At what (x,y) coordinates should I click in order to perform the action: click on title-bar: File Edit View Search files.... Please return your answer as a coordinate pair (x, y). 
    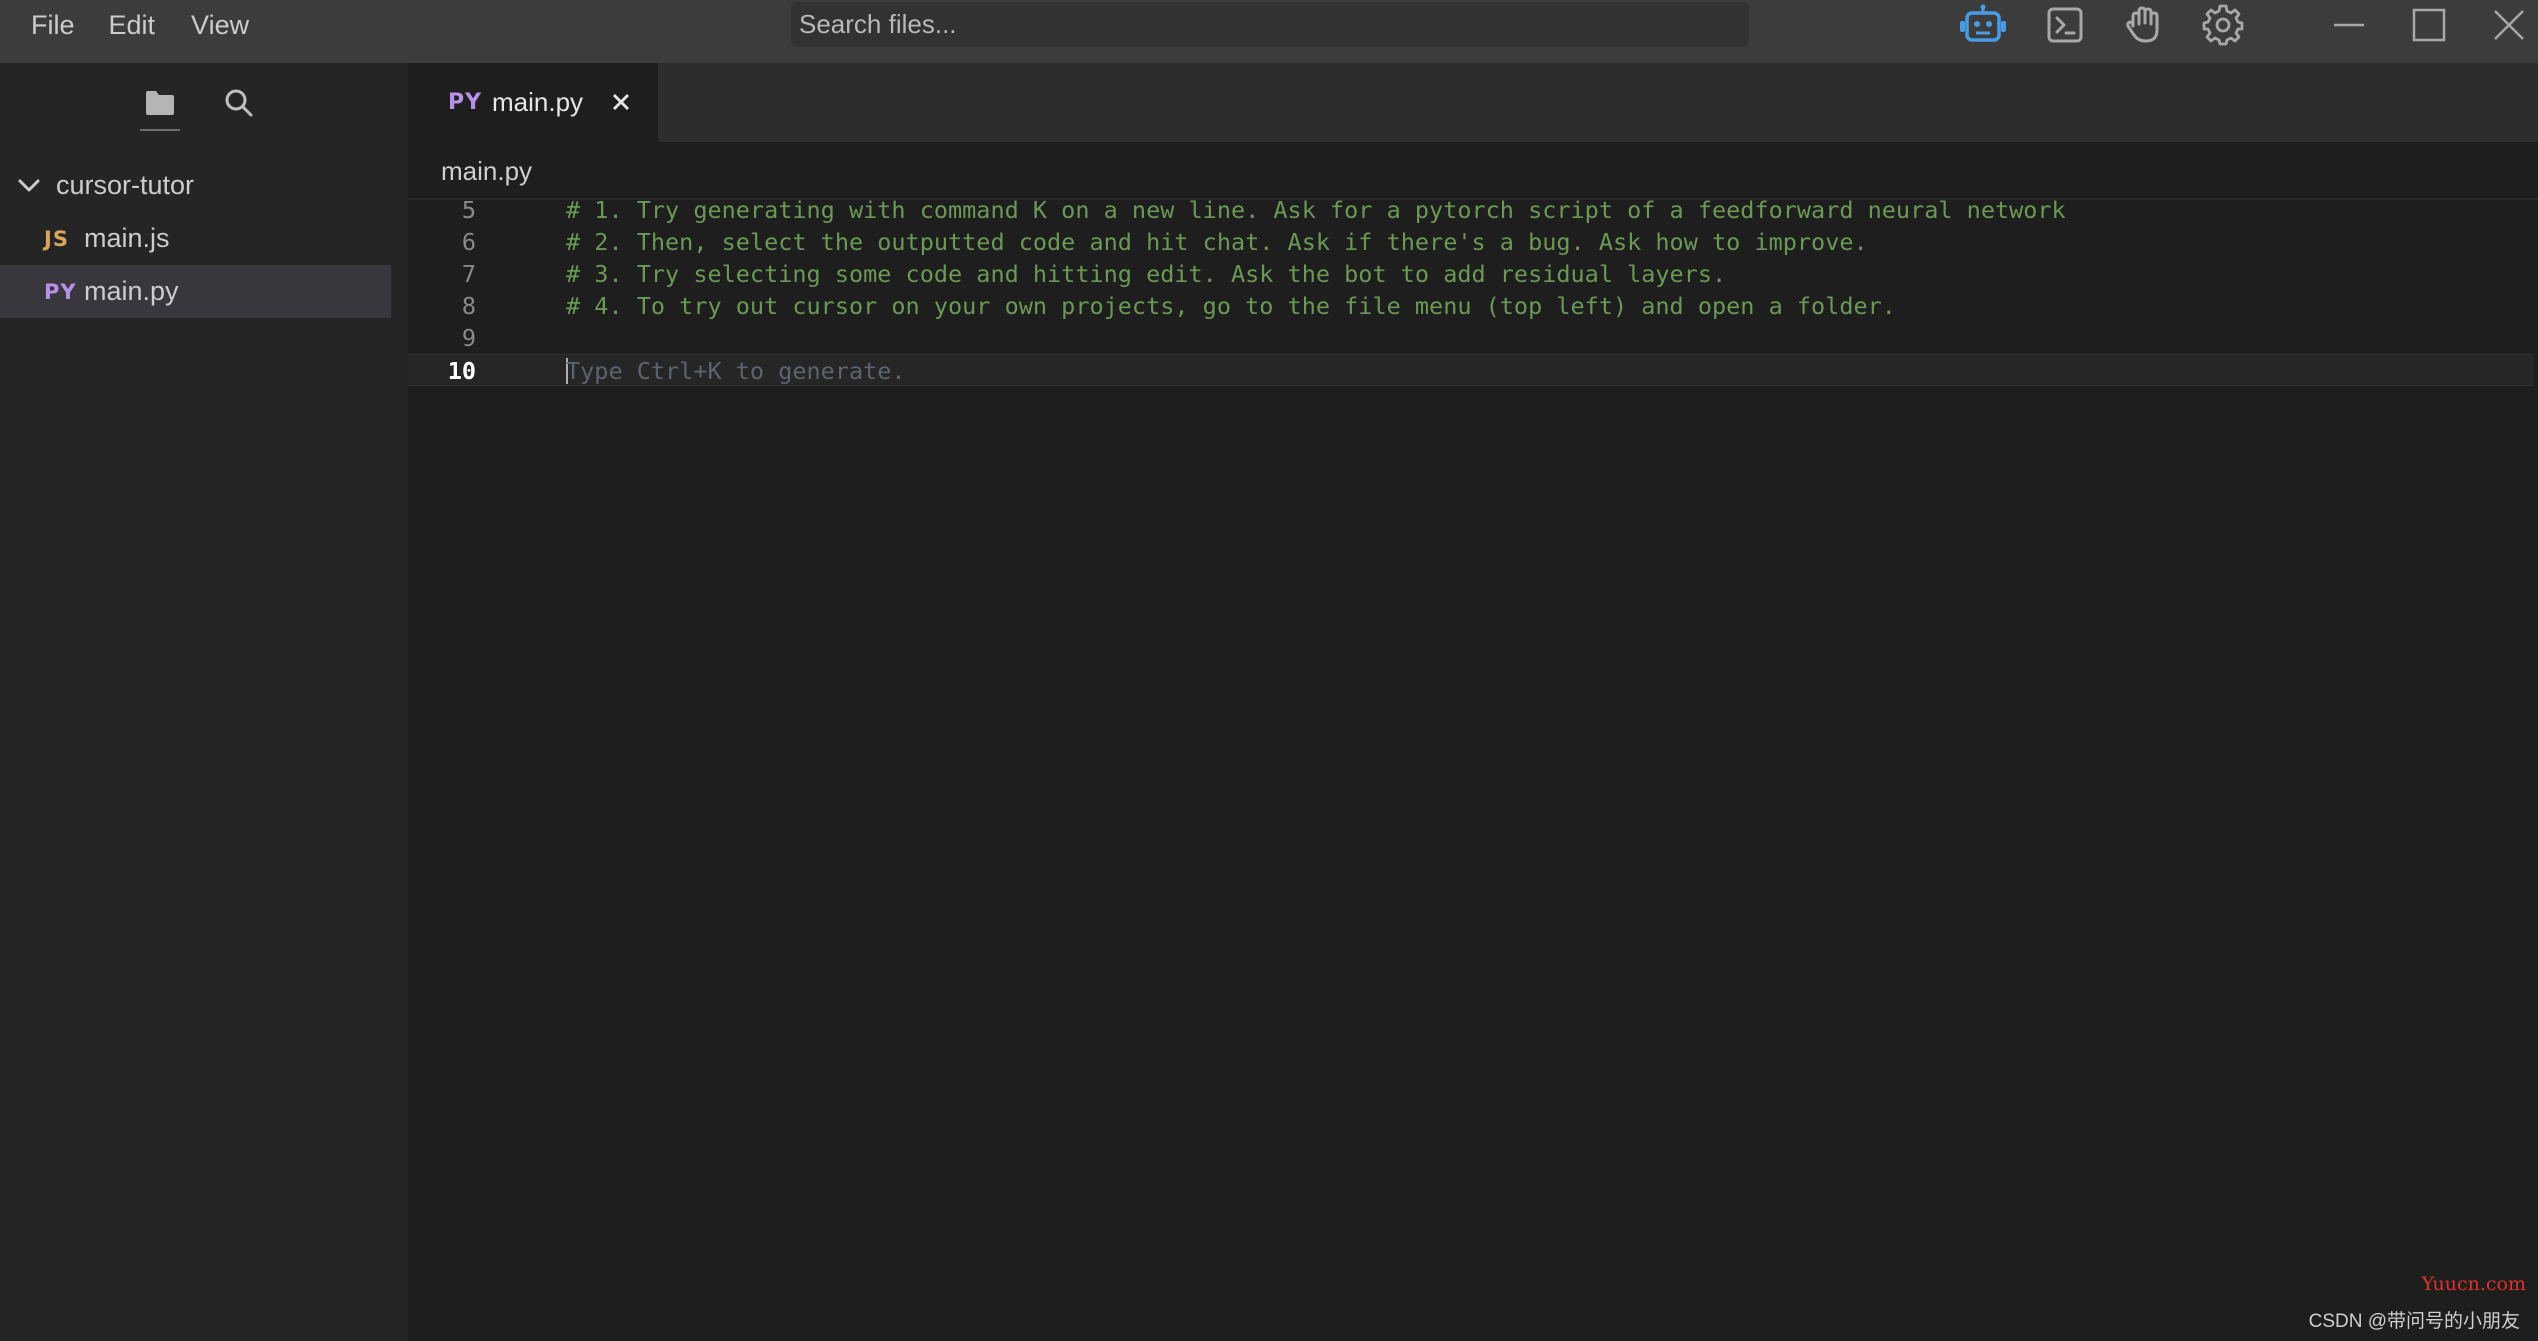
    Looking at the image, I should click on (1269, 31).